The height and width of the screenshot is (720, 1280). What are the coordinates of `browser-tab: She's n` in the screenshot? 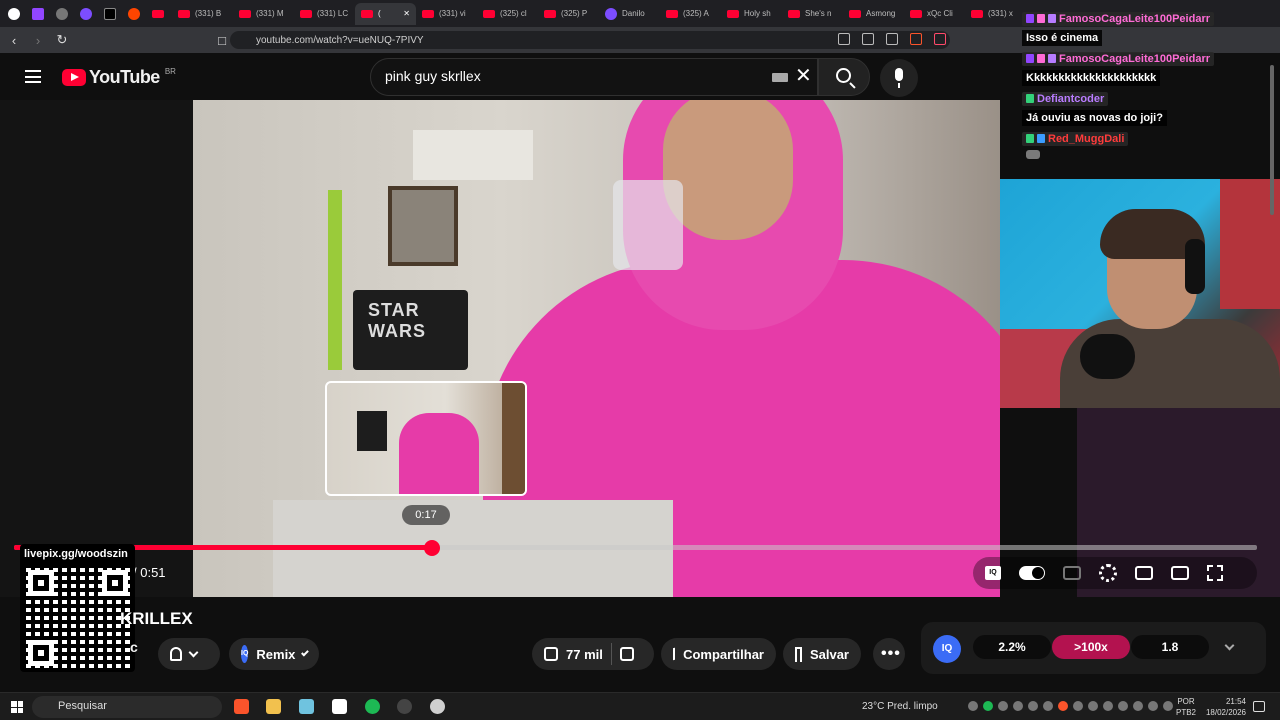 It's located at (812, 14).